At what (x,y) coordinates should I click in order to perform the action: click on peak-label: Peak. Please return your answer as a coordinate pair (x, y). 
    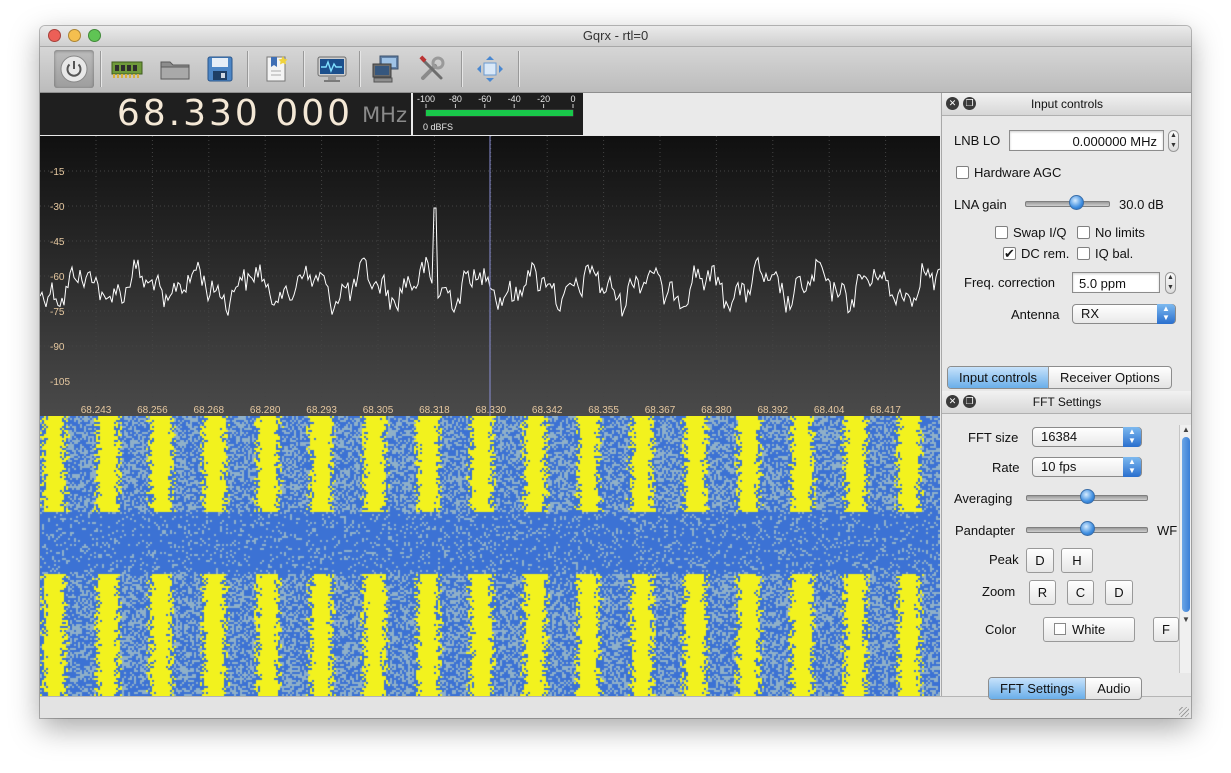
    Looking at the image, I should click on (1004, 559).